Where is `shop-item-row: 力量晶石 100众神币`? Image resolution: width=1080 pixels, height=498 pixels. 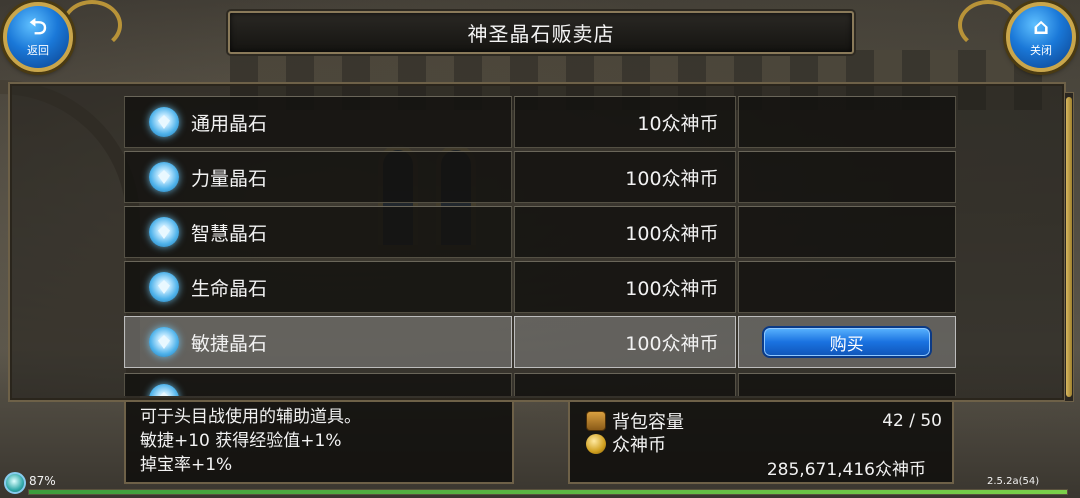
shop-item-row: 力量晶石 100众神币 is located at coordinates (540, 177).